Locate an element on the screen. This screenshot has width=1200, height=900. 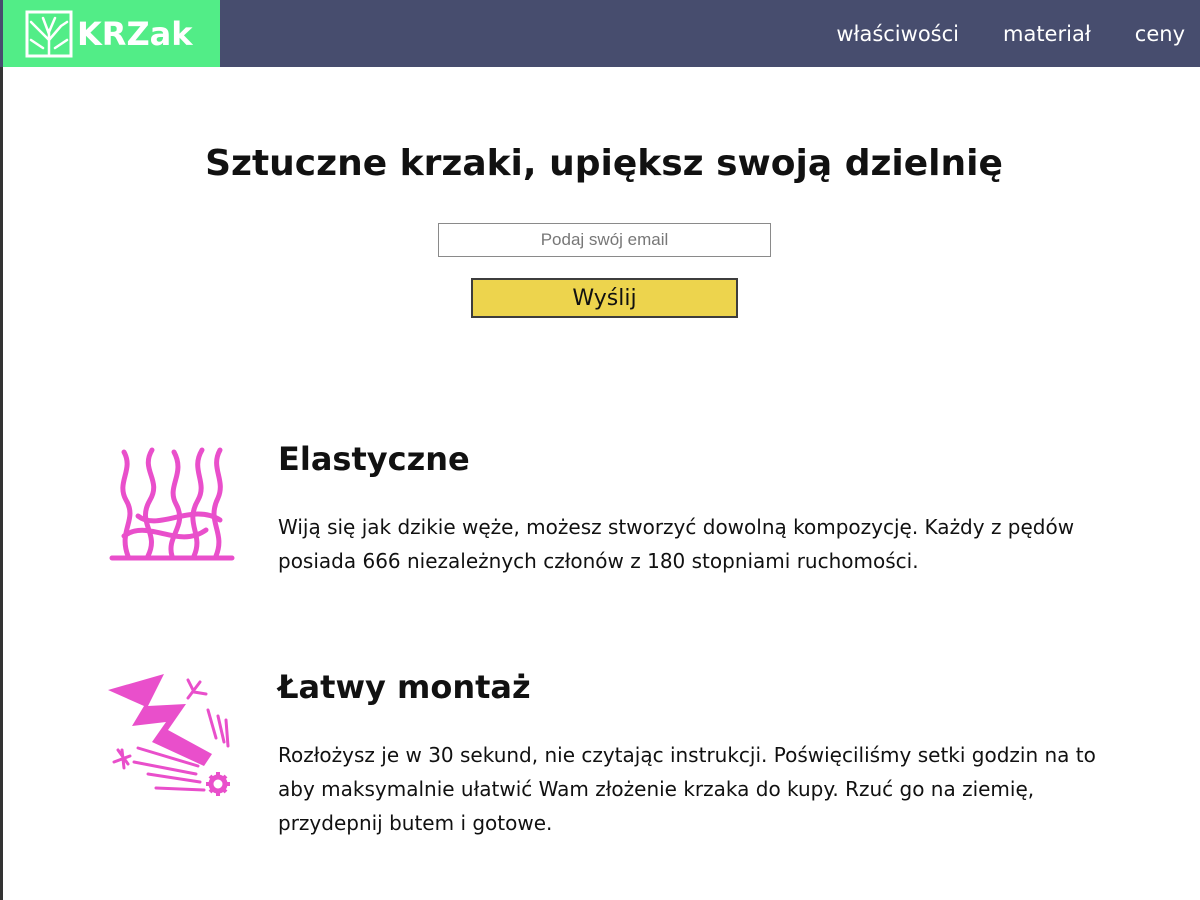
brand-name: KRZak is located at coordinates (135, 33).